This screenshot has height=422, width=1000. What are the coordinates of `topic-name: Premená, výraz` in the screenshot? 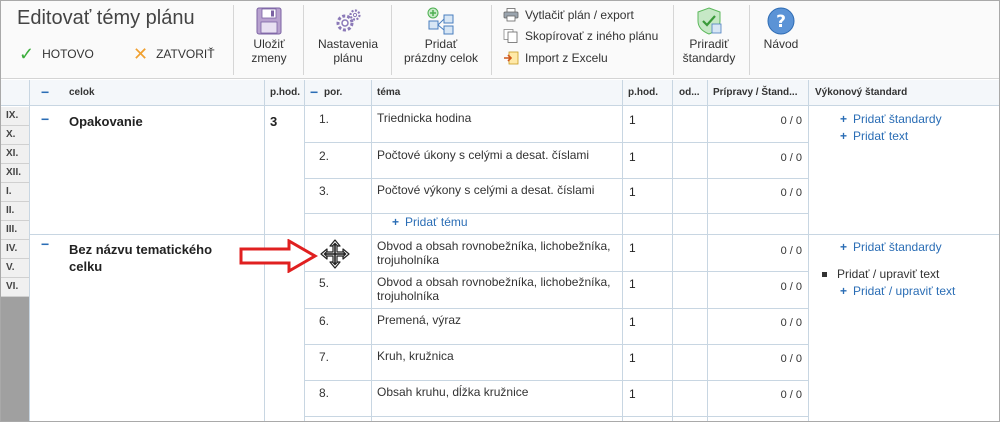 It's located at (499, 320).